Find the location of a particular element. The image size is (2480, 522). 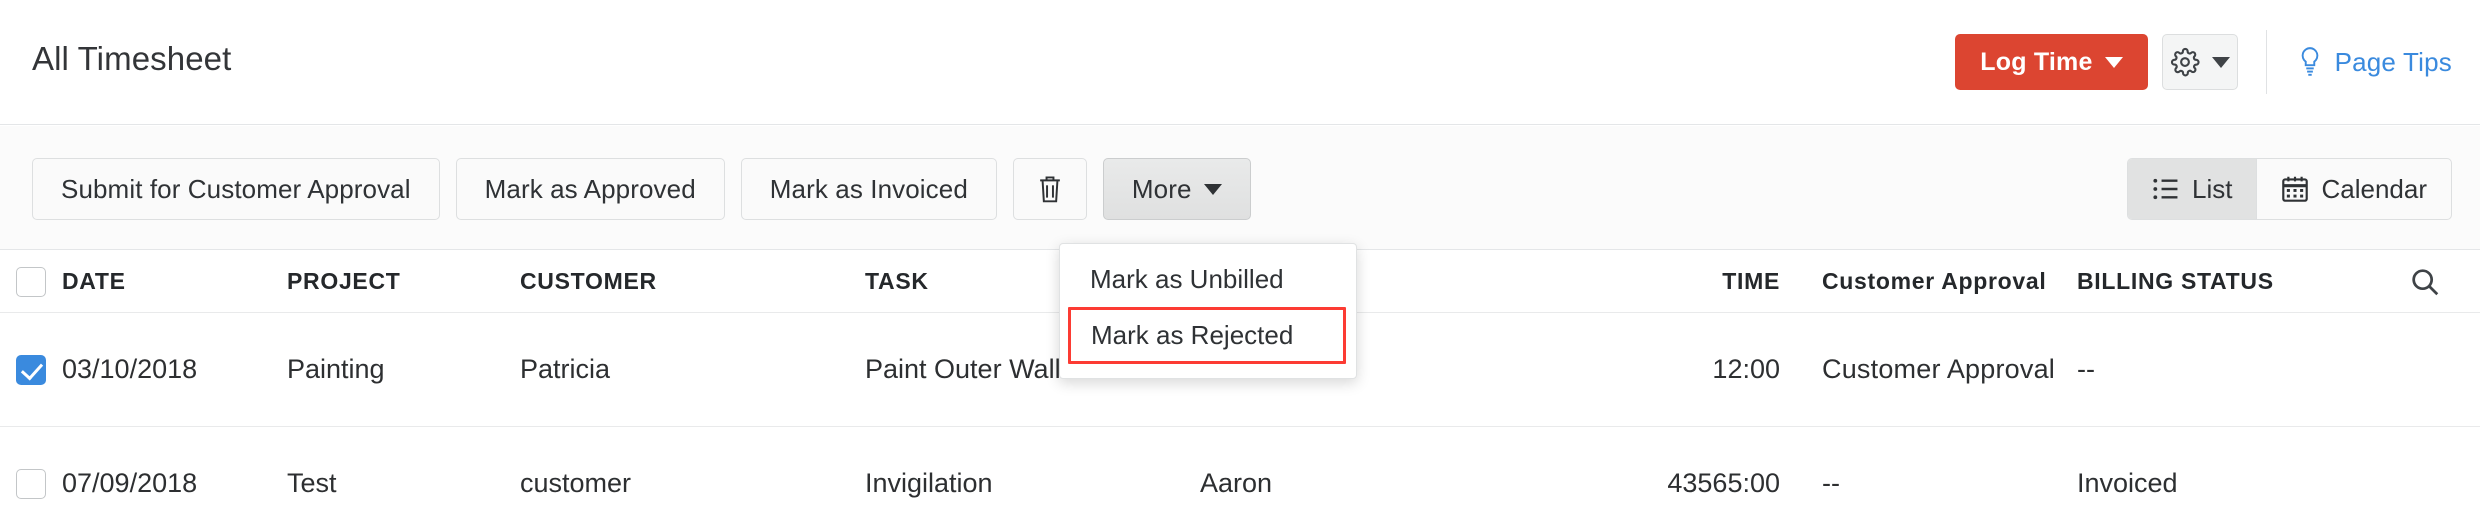

cell-billing-status: Invoiced is located at coordinates (2127, 483).